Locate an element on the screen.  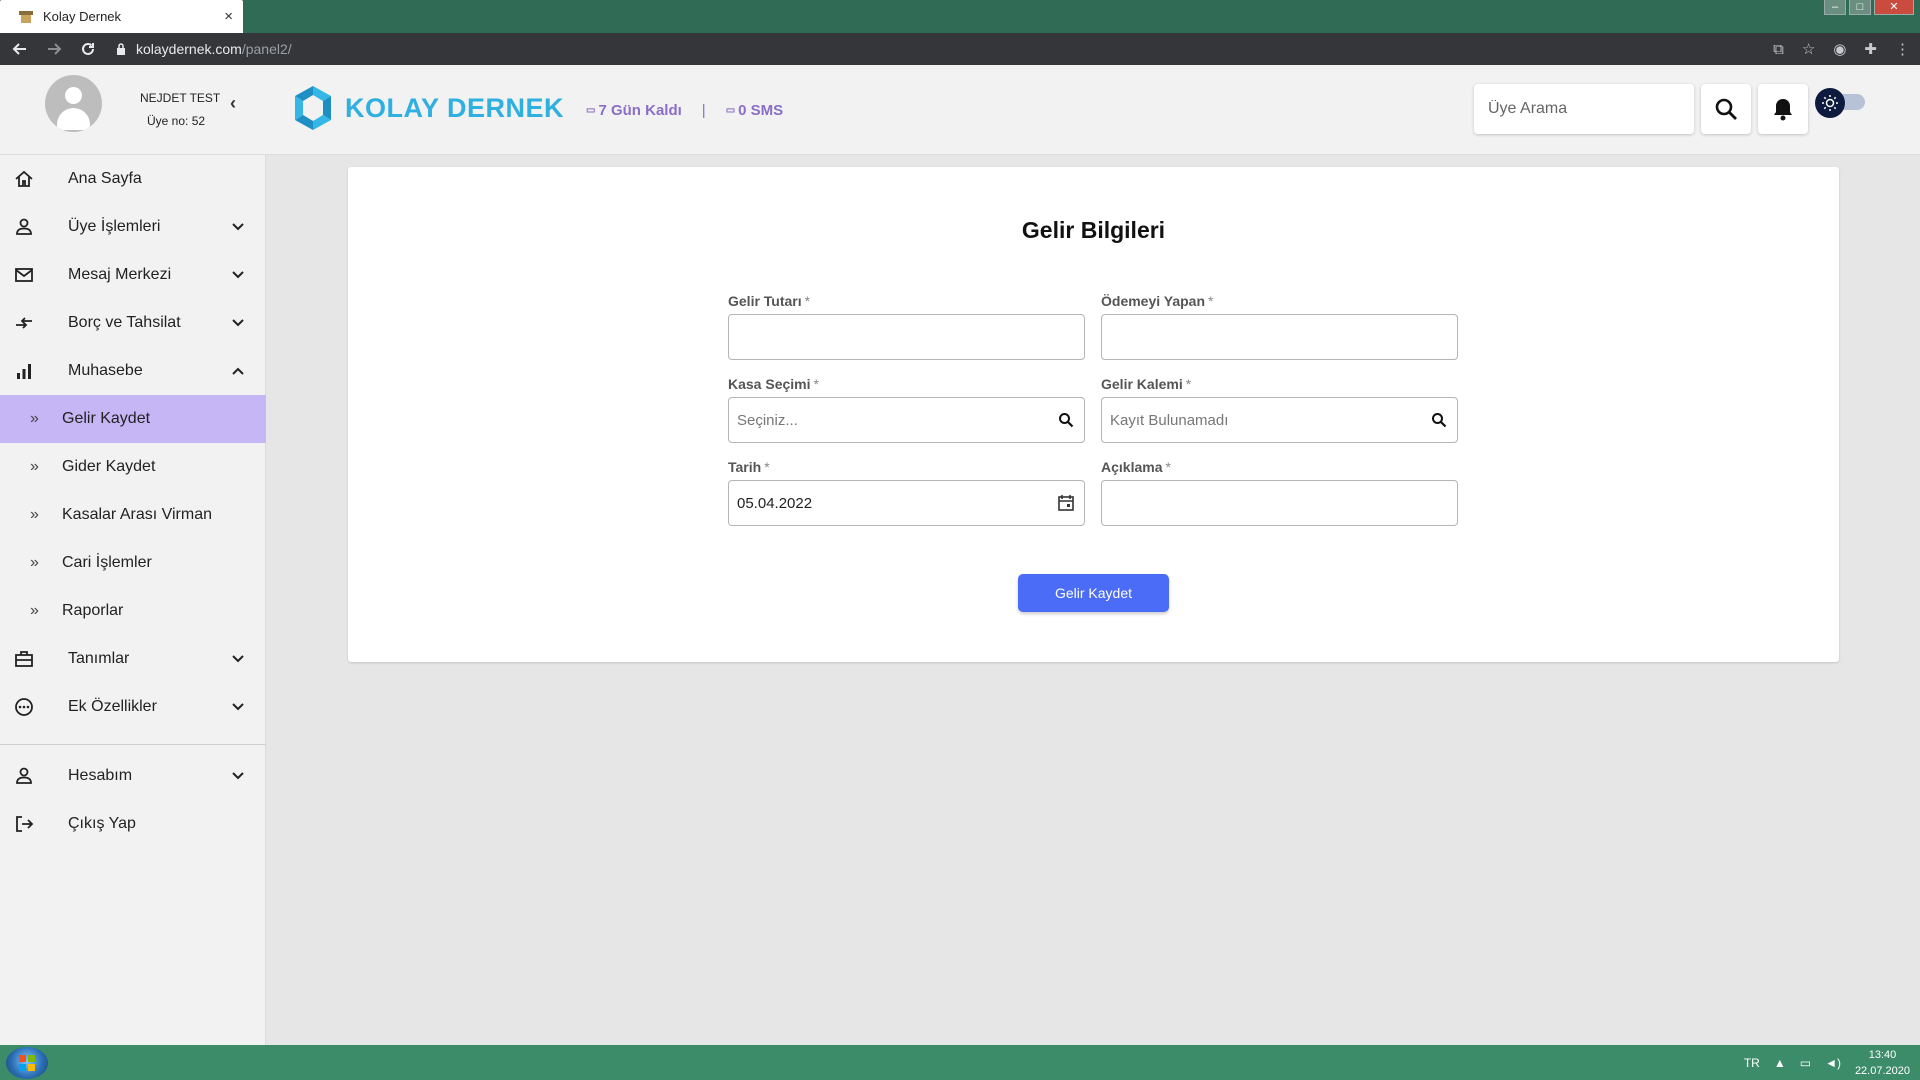
sidebar-item-label: Cari İşlemler is located at coordinates (107, 562).